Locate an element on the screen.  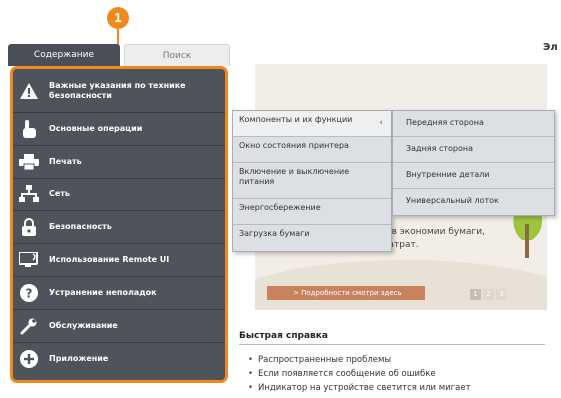
sidebar-item-label: Использование Remote UI is located at coordinates (109, 260).